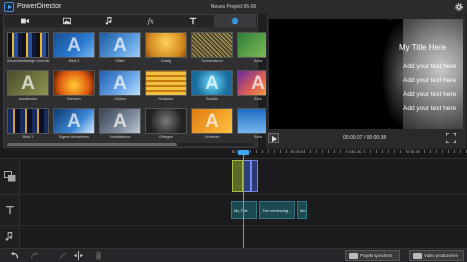  I want to click on curtain-edge, so click(392, 74).